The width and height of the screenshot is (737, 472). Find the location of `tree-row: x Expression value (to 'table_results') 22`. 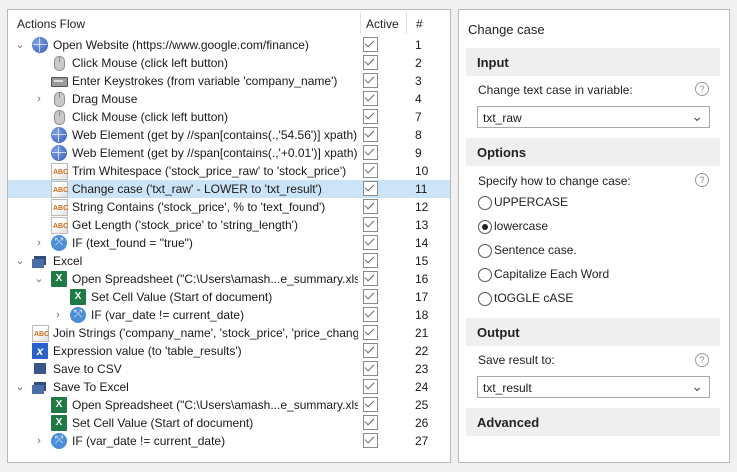

tree-row: x Expression value (to 'table_results') 22 is located at coordinates (229, 351).